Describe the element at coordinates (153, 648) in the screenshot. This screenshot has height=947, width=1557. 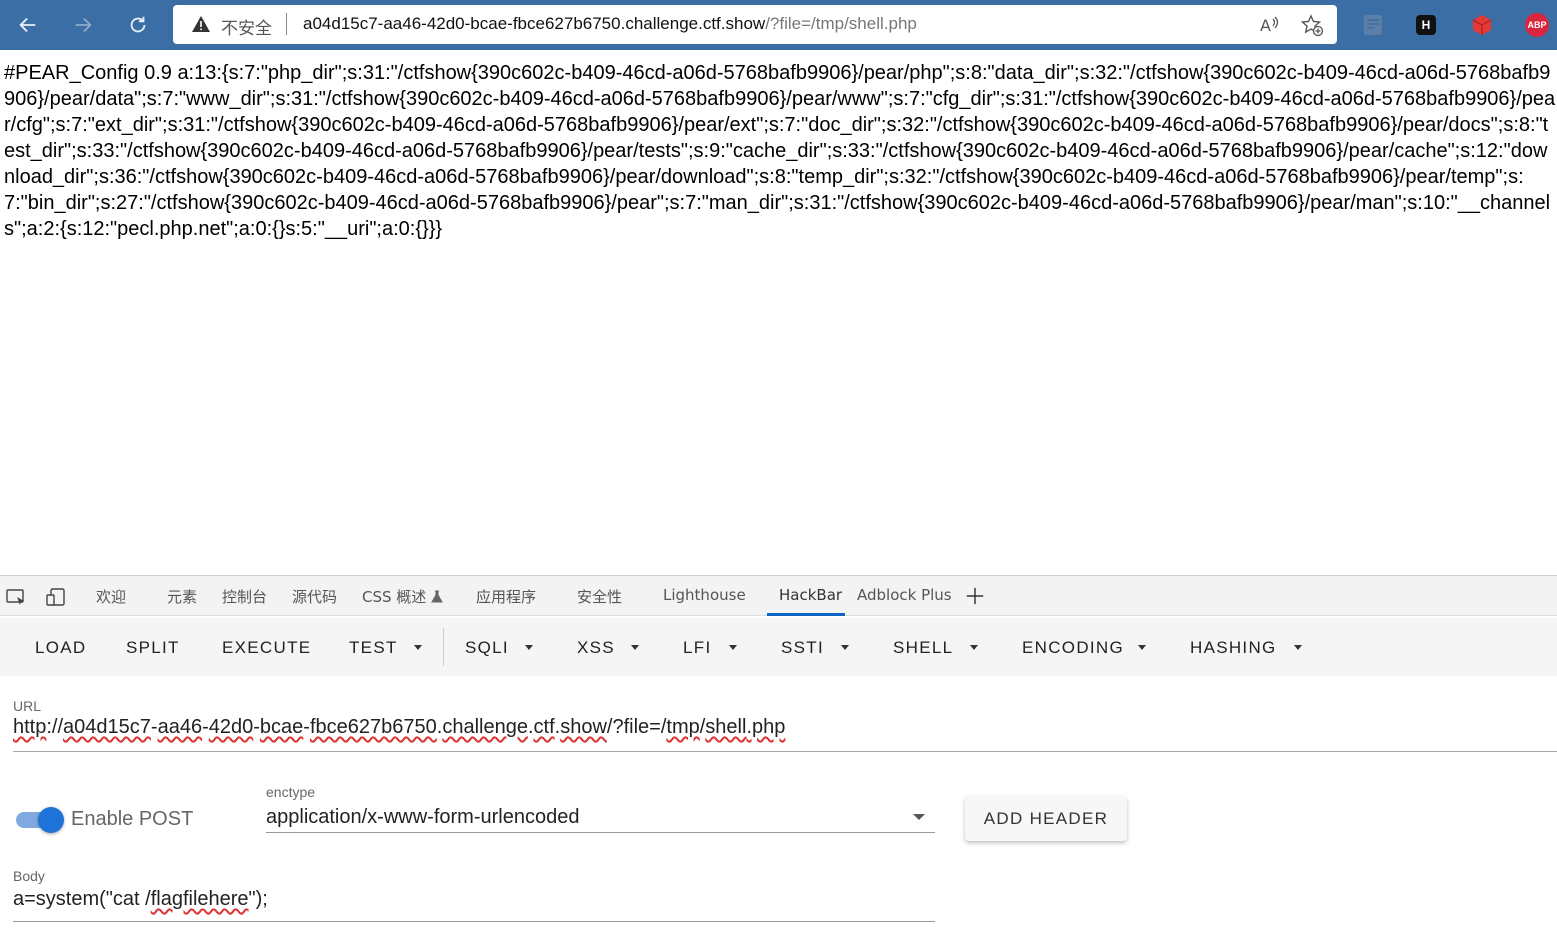
I see `split-button: SPLIT` at that location.